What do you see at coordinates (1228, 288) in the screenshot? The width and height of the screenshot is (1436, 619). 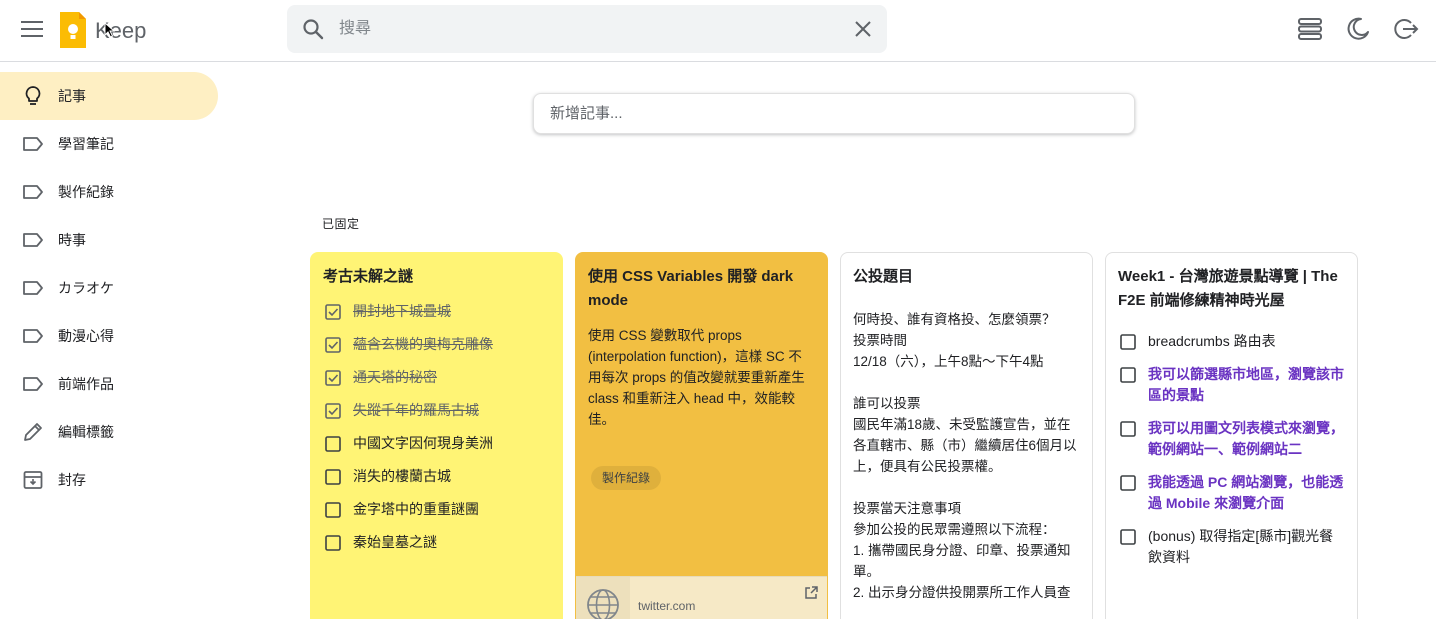 I see `note-title: Week1 - 台灣旅遊景點導覽 | The F2E 前端修練精神時光屋` at bounding box center [1228, 288].